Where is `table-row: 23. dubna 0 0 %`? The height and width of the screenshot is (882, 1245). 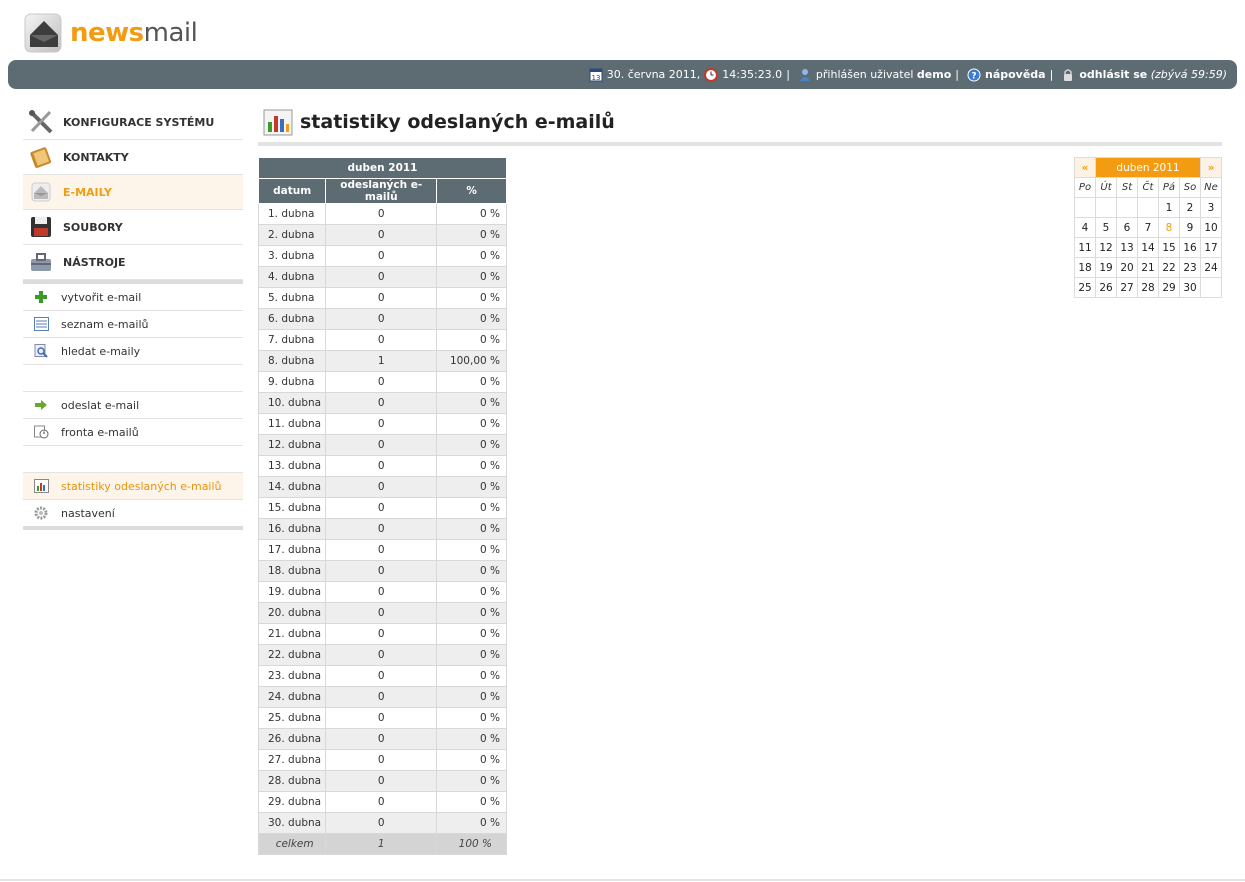 table-row: 23. dubna 0 0 % is located at coordinates (382, 676).